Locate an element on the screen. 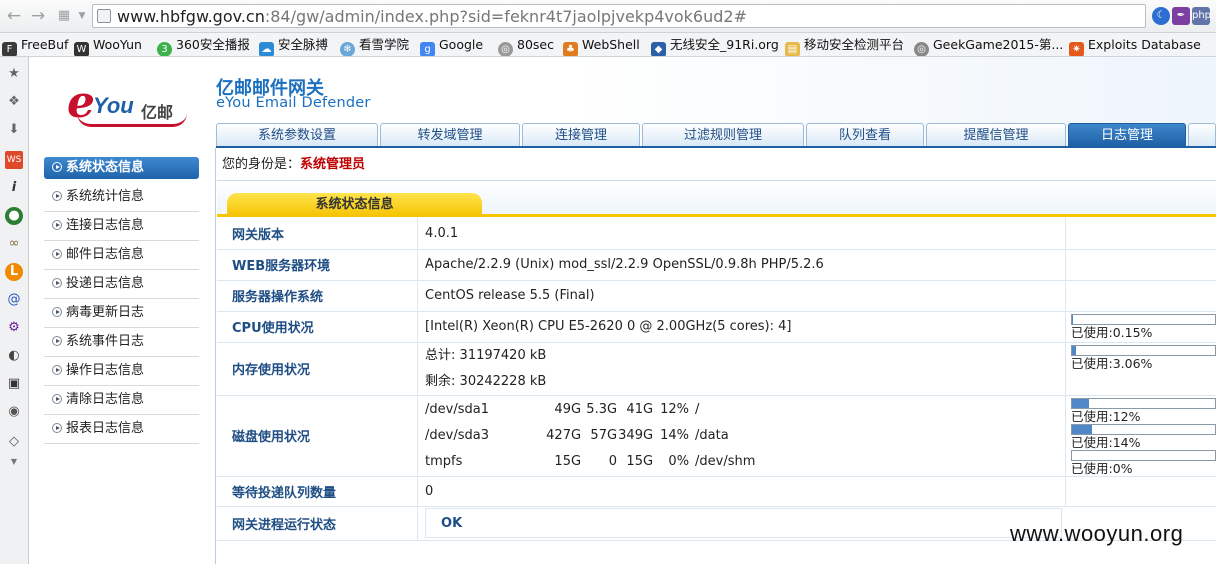 The width and height of the screenshot is (1216, 564). webshell-icon: ♣ is located at coordinates (570, 49).